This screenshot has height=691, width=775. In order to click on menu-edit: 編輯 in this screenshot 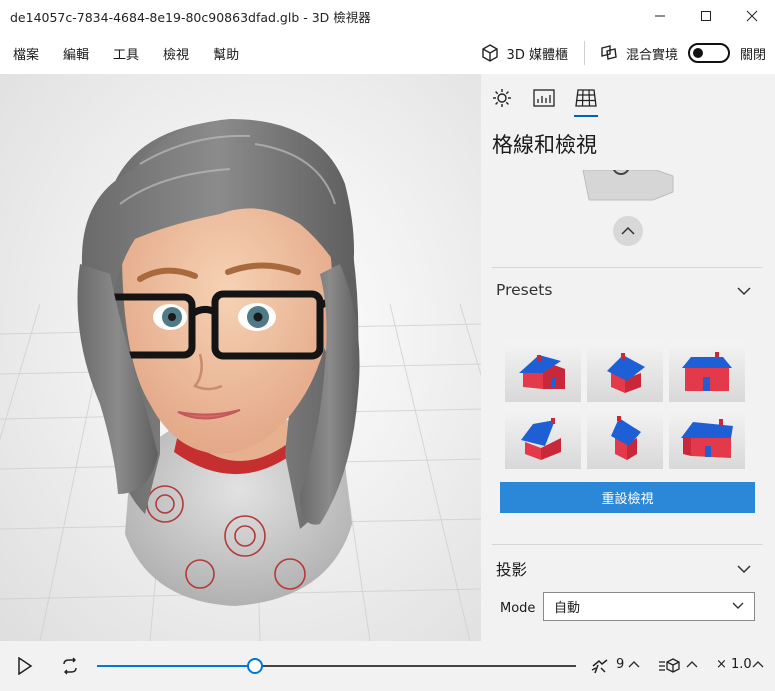, I will do `click(76, 53)`.